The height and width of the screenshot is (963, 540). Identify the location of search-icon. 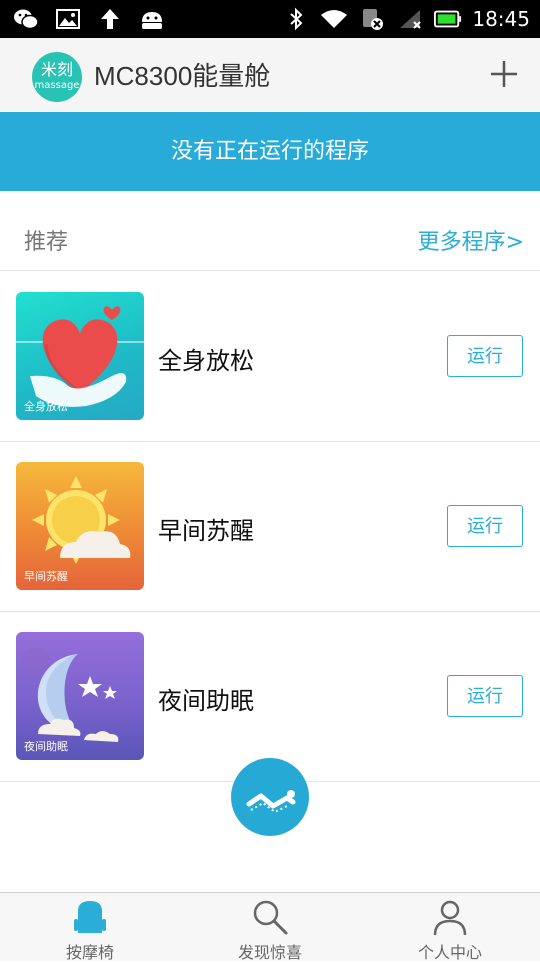
(270, 917).